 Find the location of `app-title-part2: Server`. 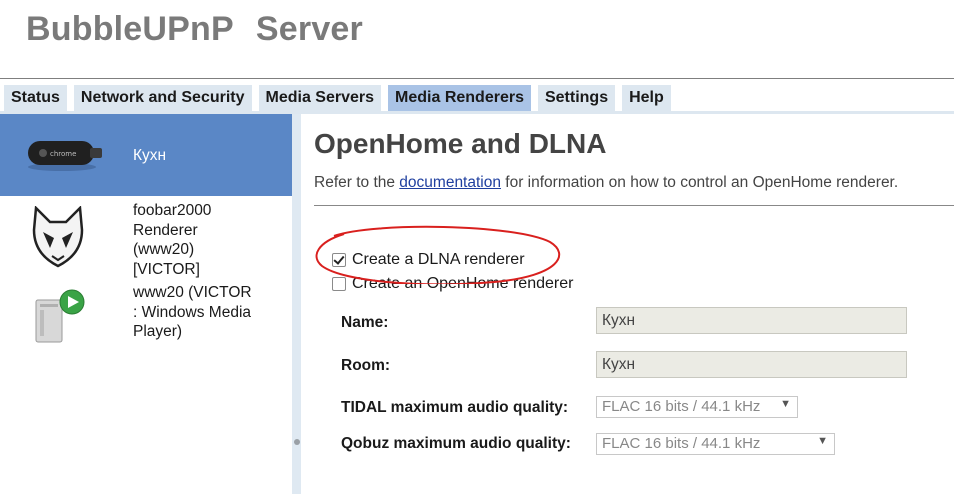

app-title-part2: Server is located at coordinates (309, 29).